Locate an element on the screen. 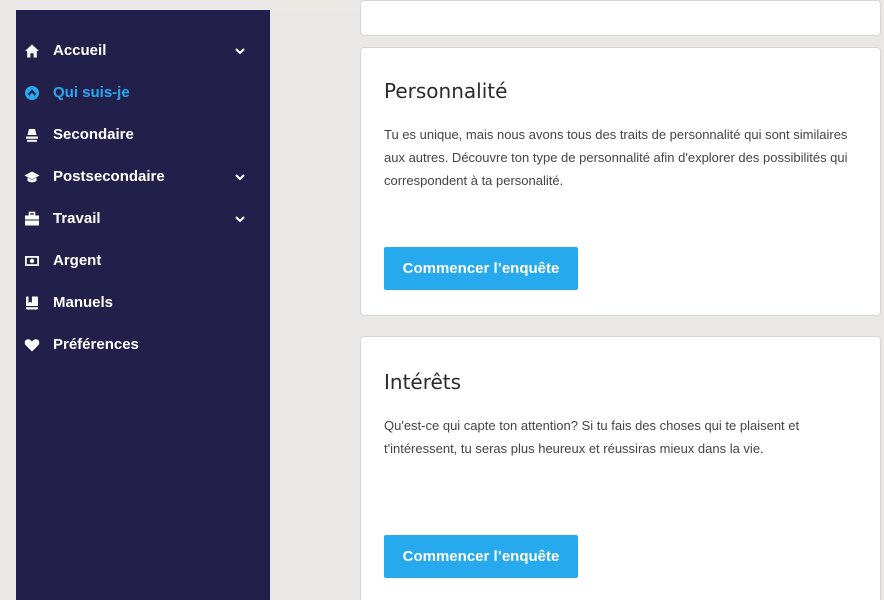 Image resolution: width=884 pixels, height=600 pixels. sidebar-item-secondaire: Secondaire is located at coordinates (143, 135).